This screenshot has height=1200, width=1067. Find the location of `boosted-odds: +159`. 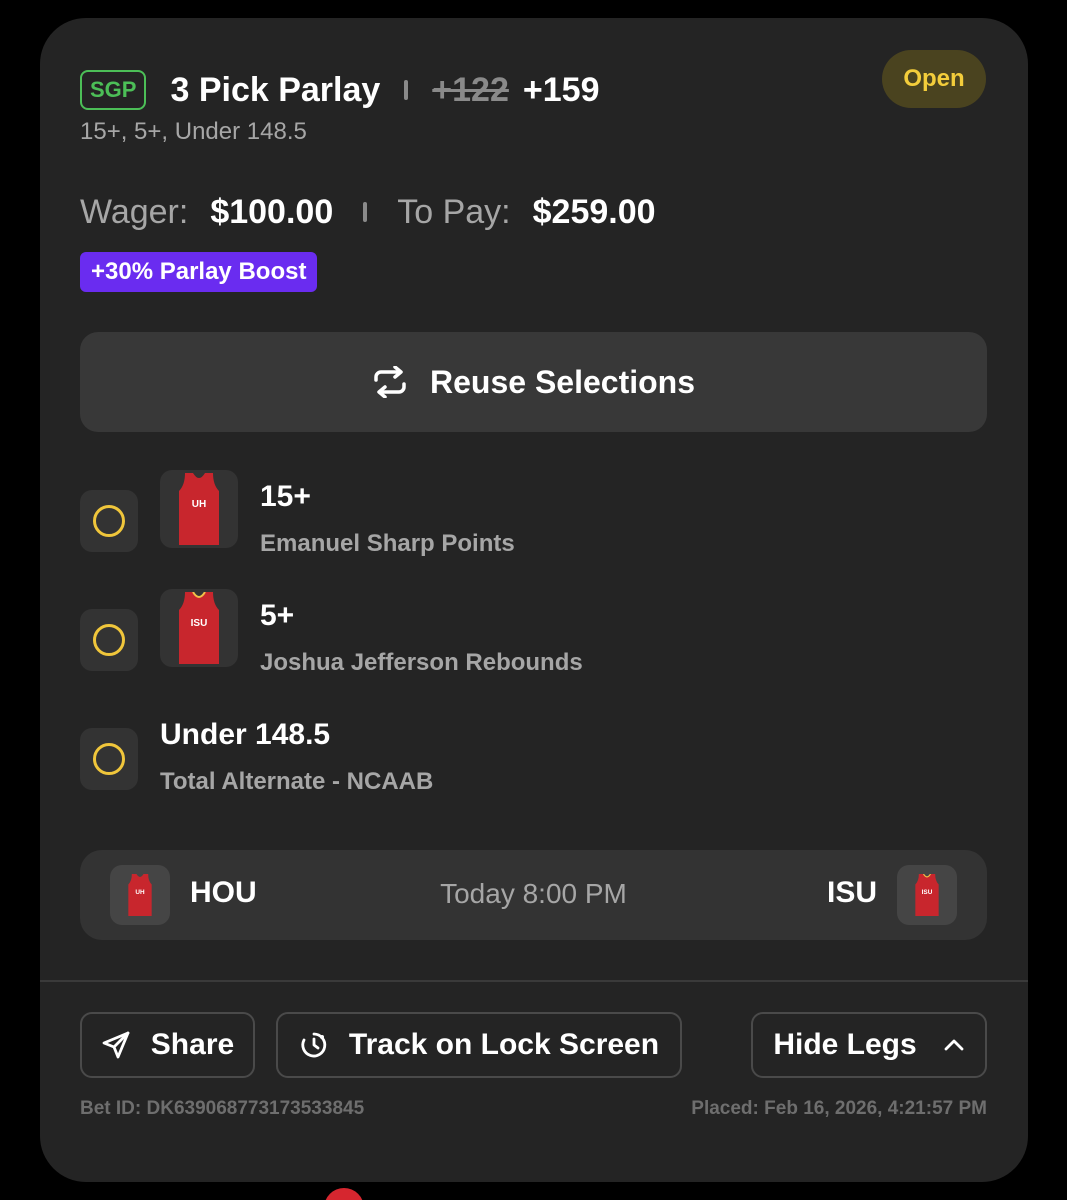

boosted-odds: +159 is located at coordinates (561, 89).